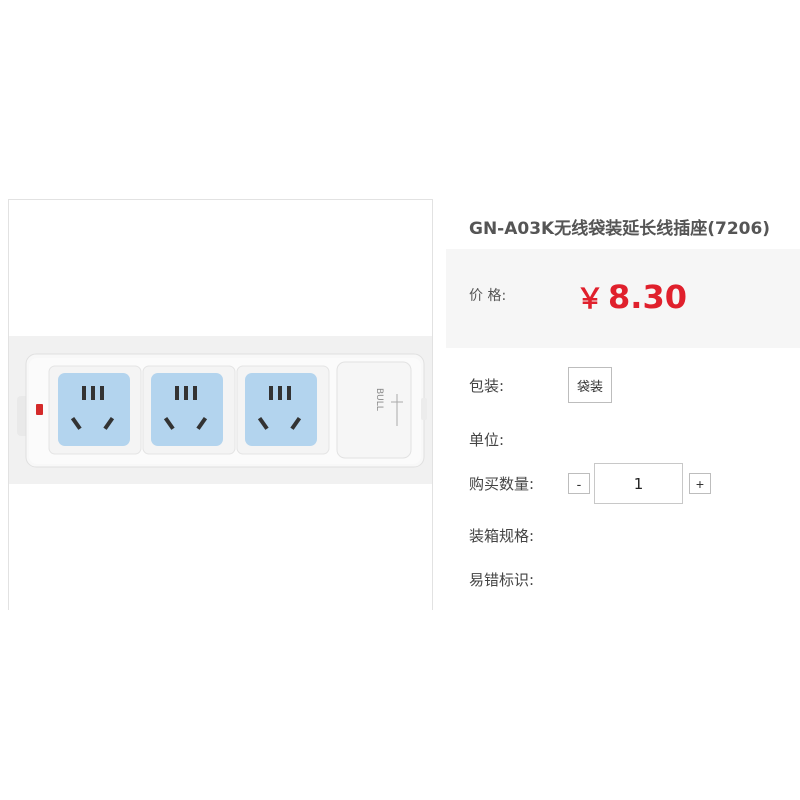  I want to click on brand-plate: BULL, so click(374, 410).